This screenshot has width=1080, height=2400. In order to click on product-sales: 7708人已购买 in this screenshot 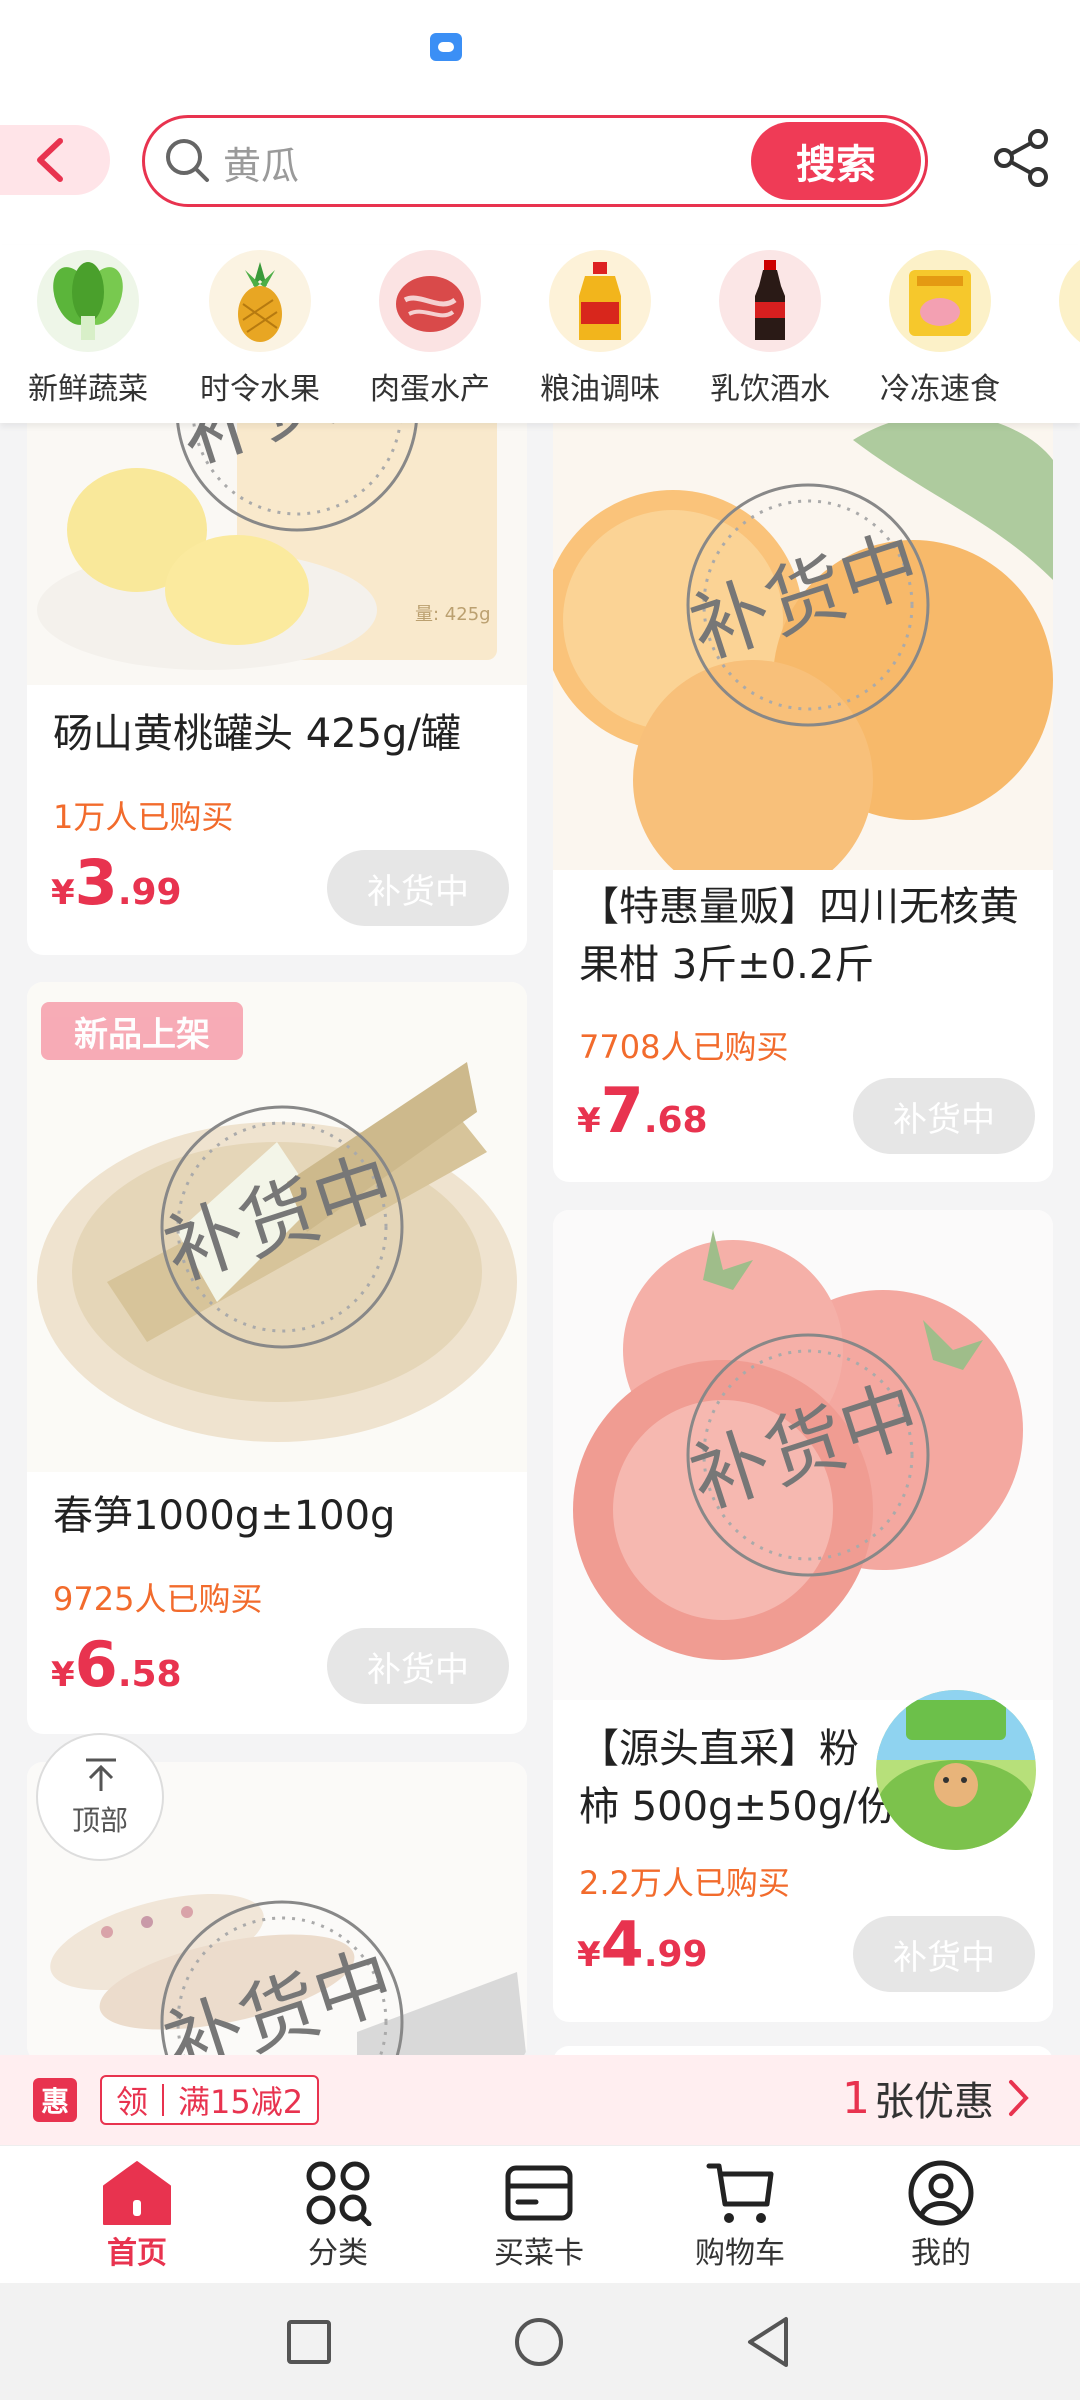, I will do `click(684, 1047)`.